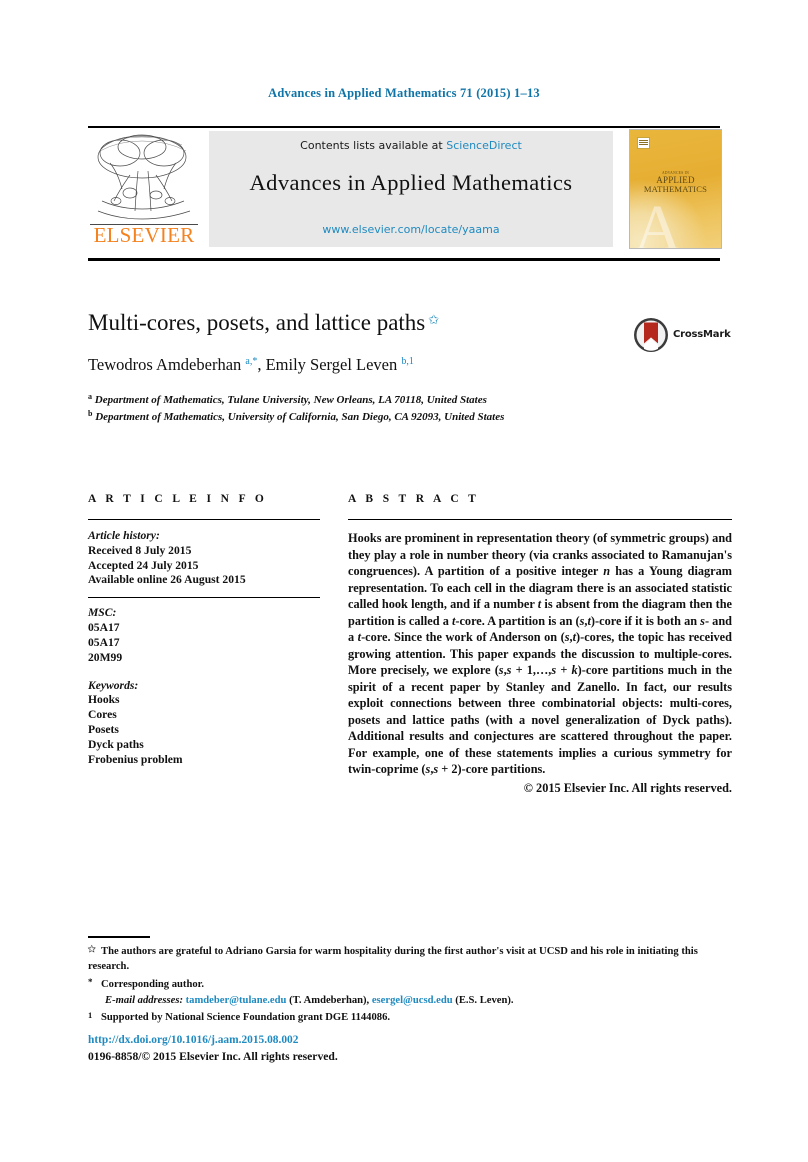  What do you see at coordinates (104, 628) in the screenshot?
I see `msc-code-1: 05A17` at bounding box center [104, 628].